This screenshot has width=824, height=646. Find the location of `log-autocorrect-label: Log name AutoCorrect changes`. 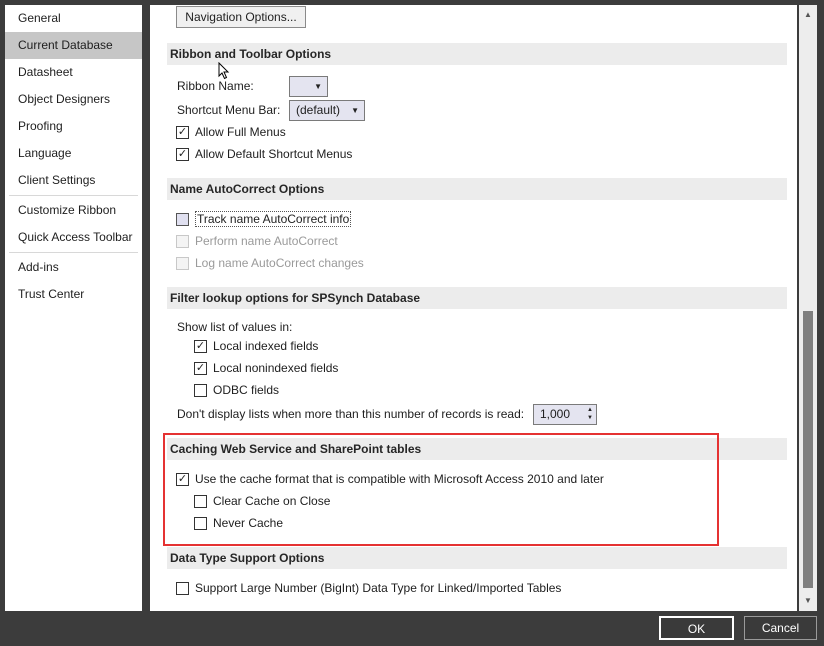

log-autocorrect-label: Log name AutoCorrect changes is located at coordinates (279, 263).